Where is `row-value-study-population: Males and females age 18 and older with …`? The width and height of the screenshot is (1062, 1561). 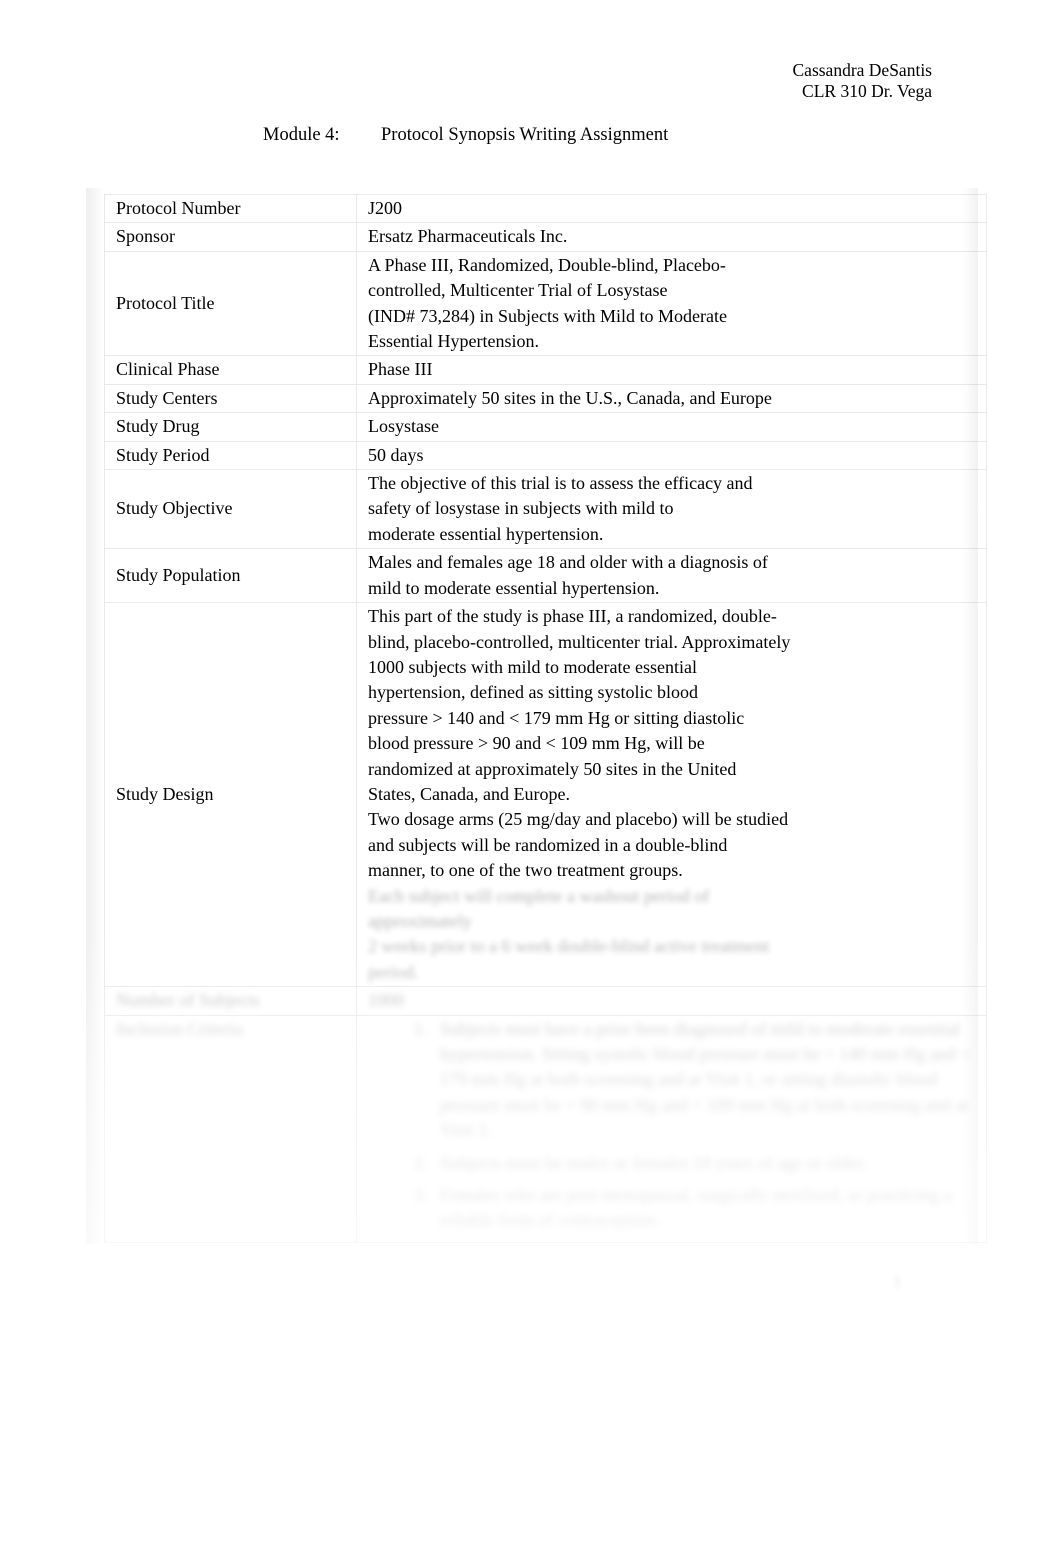 row-value-study-population: Males and females age 18 and older with … is located at coordinates (671, 576).